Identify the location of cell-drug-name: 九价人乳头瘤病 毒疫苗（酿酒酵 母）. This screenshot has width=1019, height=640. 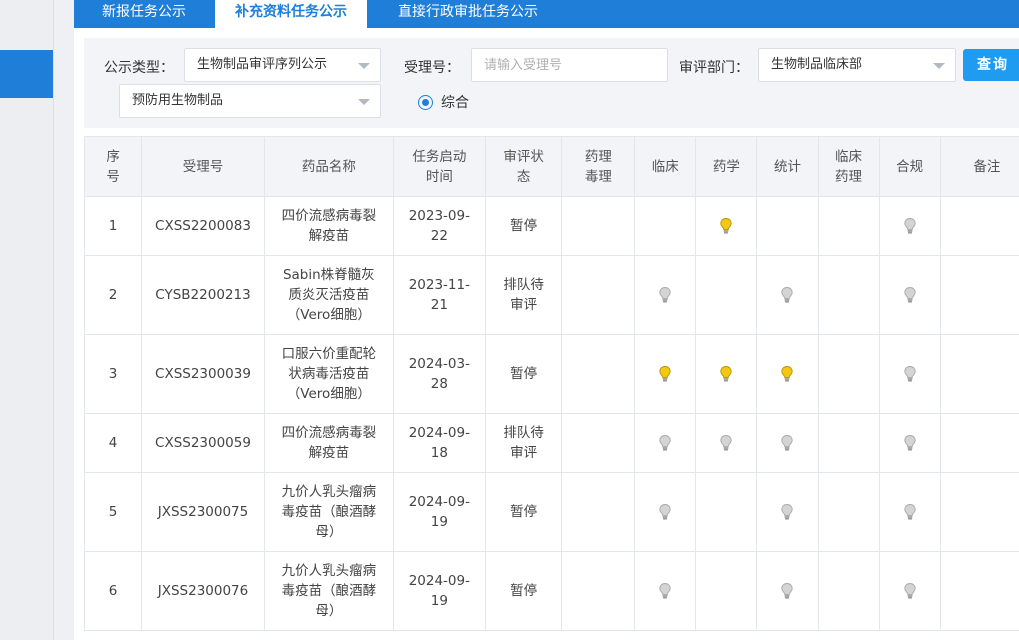
(328, 591).